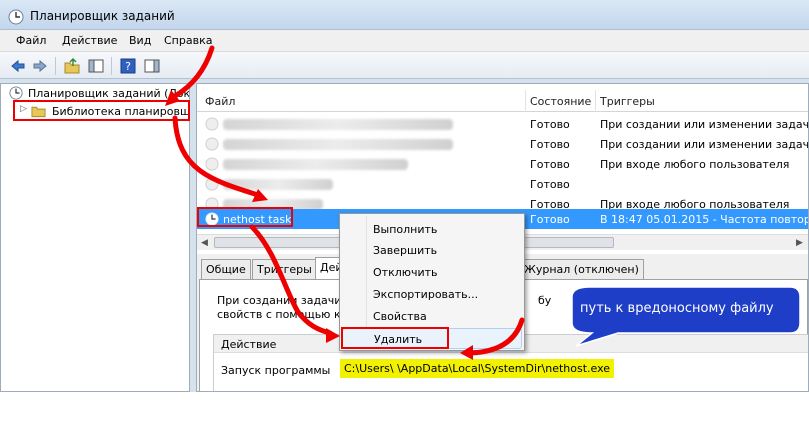 Image resolution: width=809 pixels, height=425 pixels. I want to click on arrow-to-path, so click(496, 336).